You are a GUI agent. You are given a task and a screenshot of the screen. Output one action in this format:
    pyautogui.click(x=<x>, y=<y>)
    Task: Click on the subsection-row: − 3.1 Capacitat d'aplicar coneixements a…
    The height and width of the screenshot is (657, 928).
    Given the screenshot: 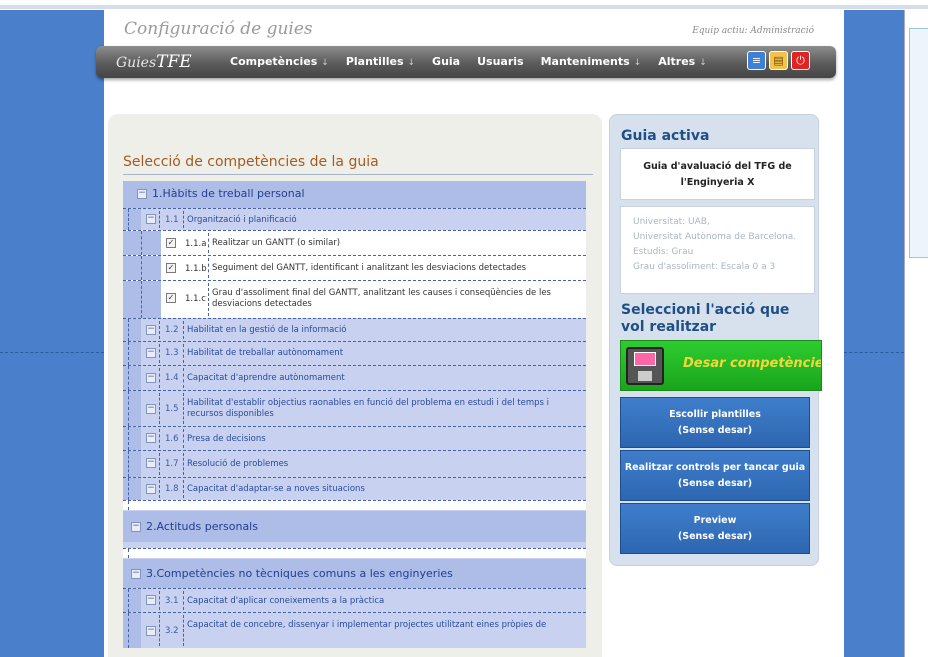 What is the action you would take?
    pyautogui.click(x=354, y=600)
    